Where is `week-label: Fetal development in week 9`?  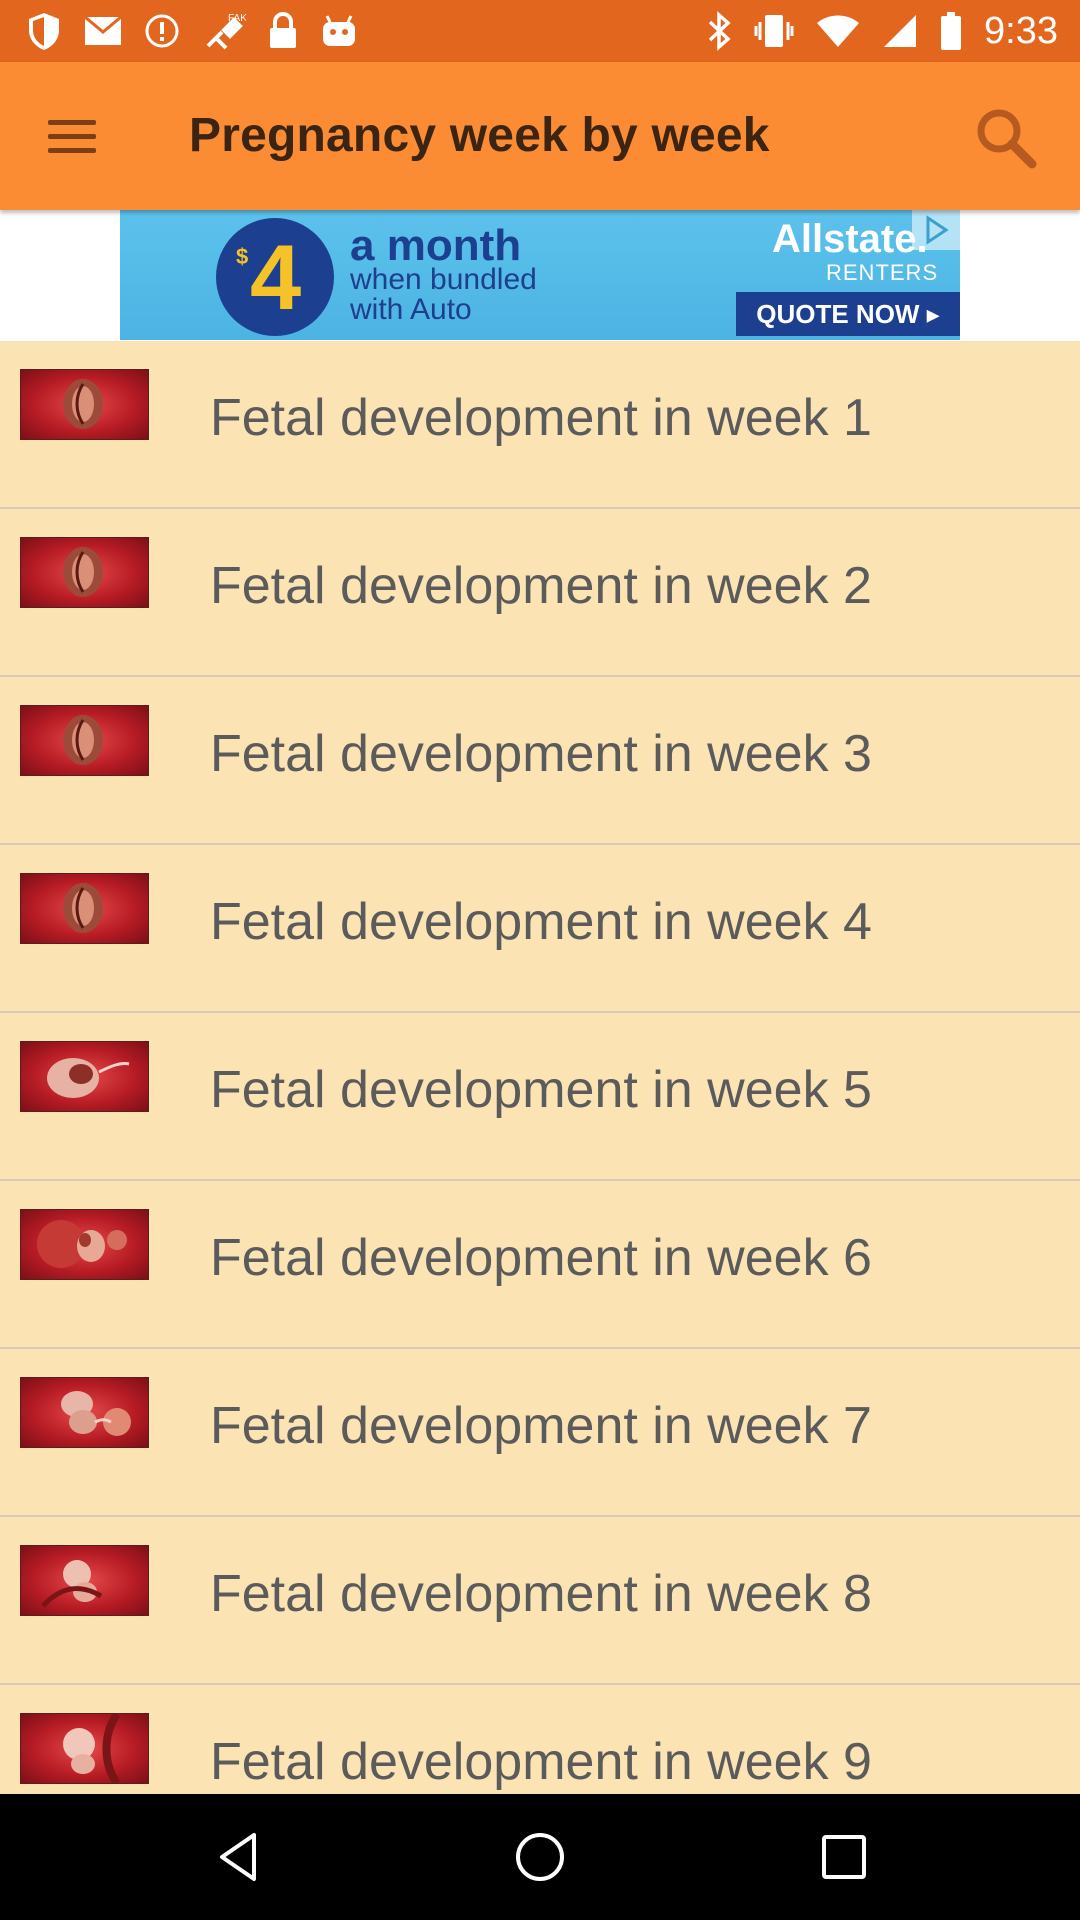 week-label: Fetal development in week 9 is located at coordinates (541, 1762).